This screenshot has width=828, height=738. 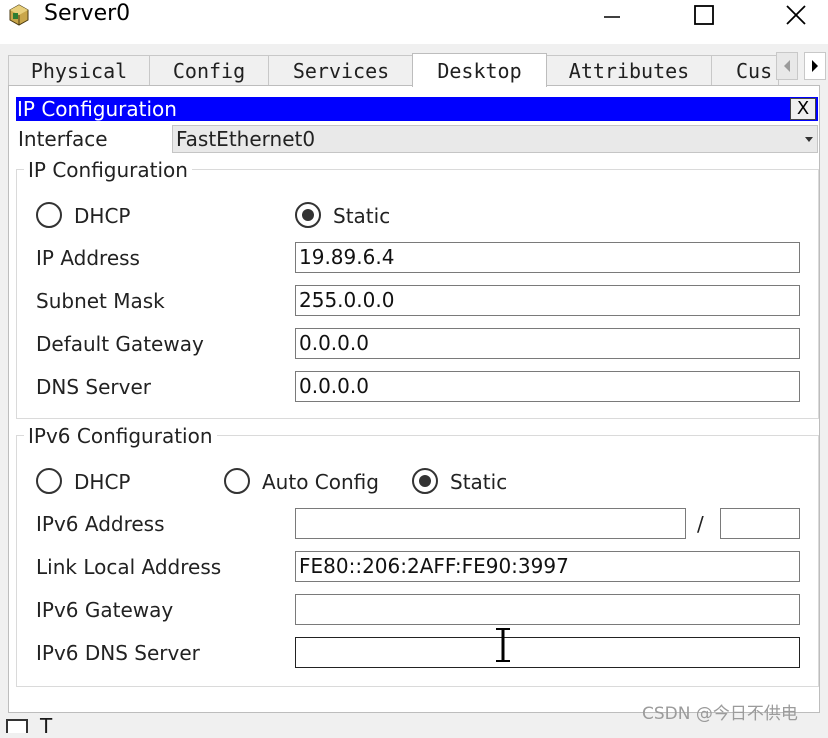 I want to click on ipv4-static-radio, so click(x=308, y=215).